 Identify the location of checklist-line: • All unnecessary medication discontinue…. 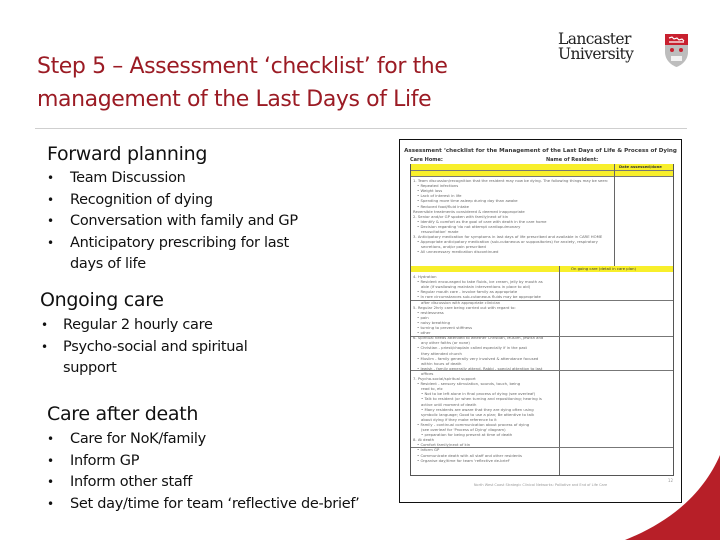
(458, 252).